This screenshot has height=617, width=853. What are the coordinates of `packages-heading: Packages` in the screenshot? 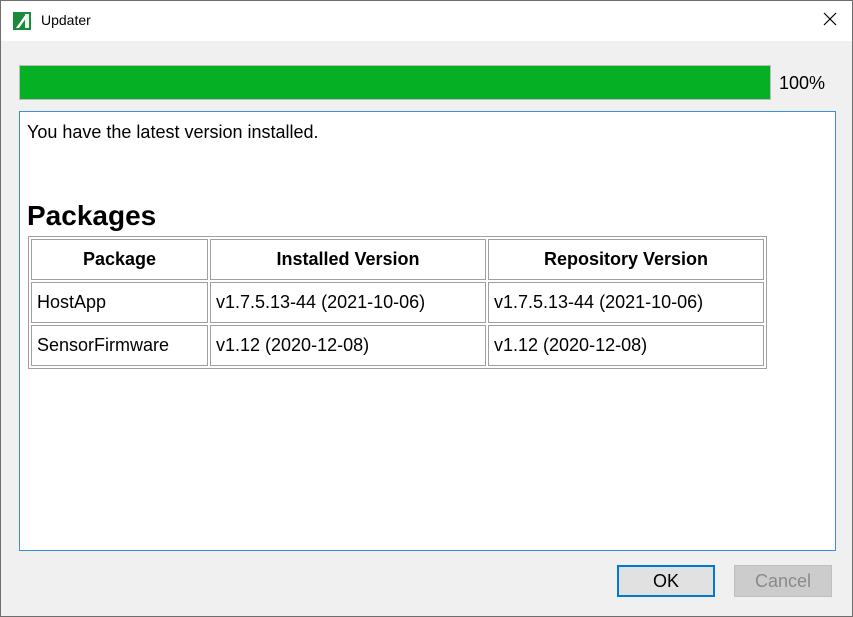 It's located at (92, 215).